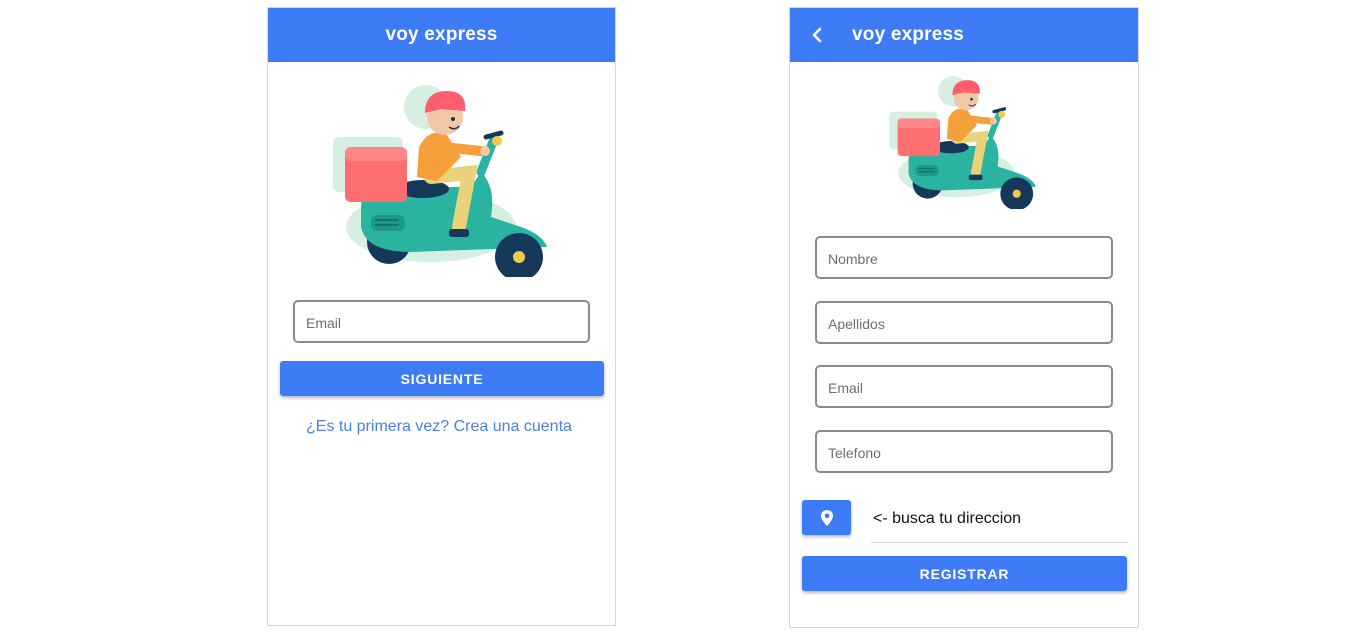  I want to click on apellidos-input, so click(964, 322).